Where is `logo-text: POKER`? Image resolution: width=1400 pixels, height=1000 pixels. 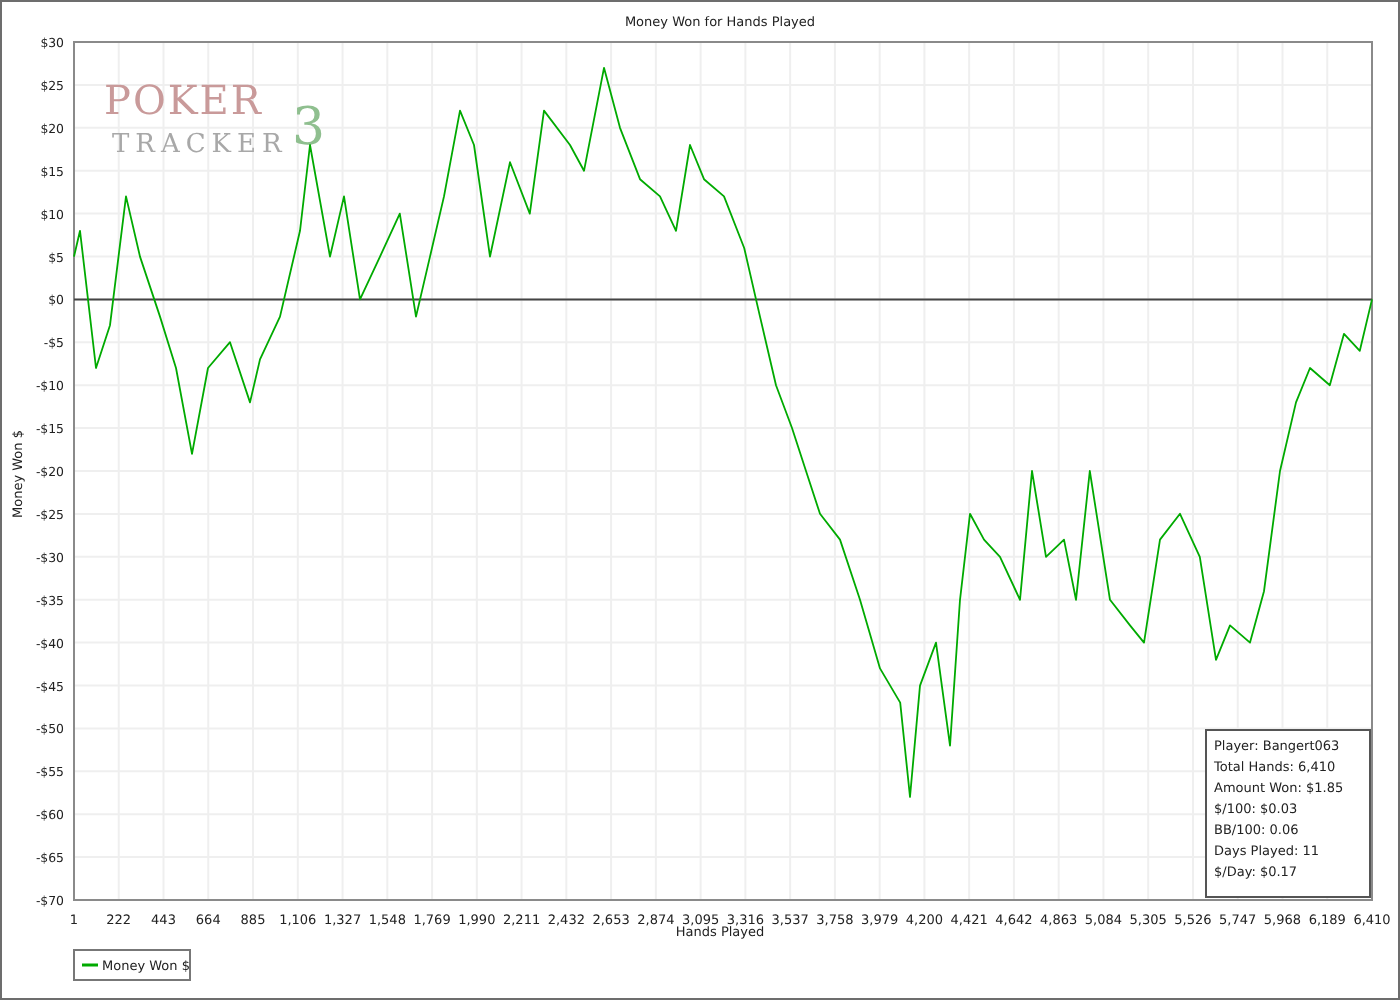
logo-text: POKER is located at coordinates (183, 100).